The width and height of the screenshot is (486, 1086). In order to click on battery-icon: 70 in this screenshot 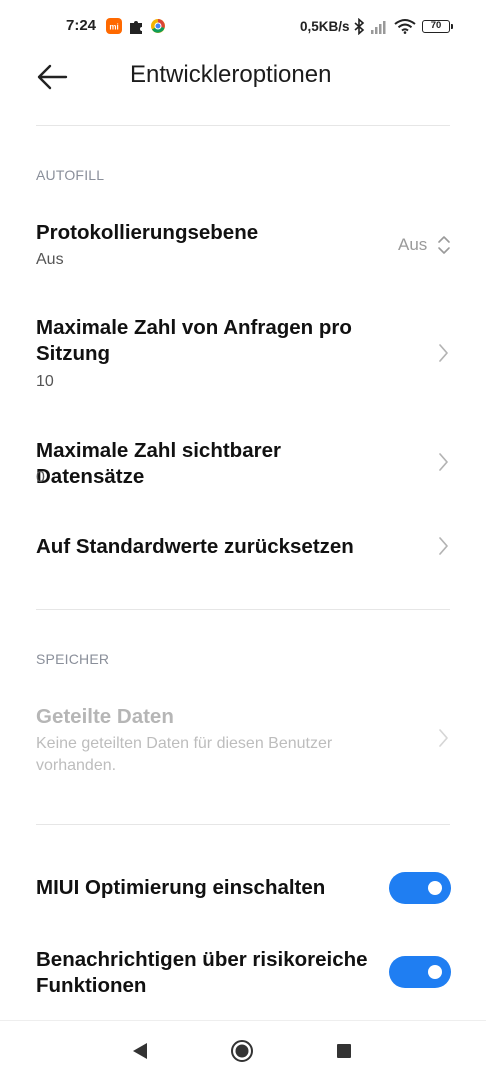, I will do `click(437, 26)`.